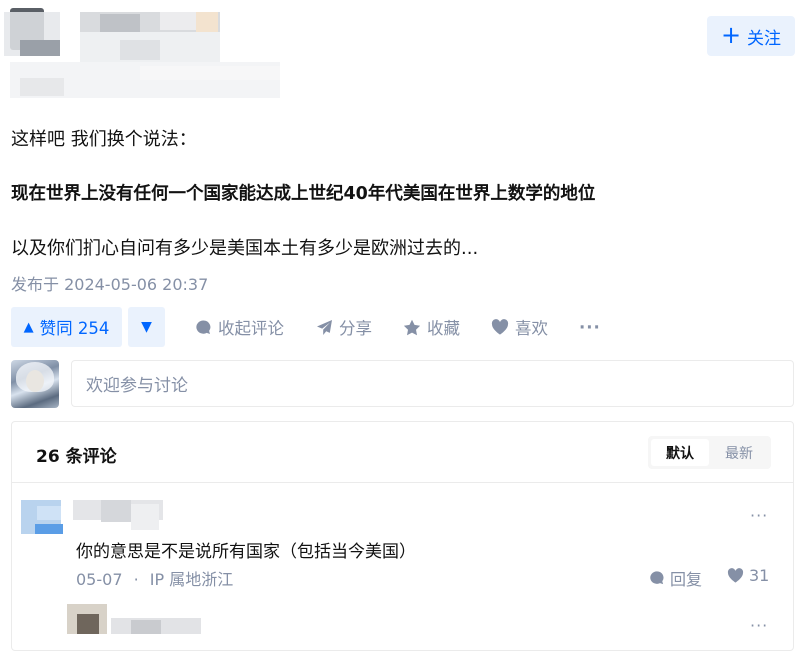 The width and height of the screenshot is (799, 651). Describe the element at coordinates (150, 50) in the screenshot. I see `author-header` at that location.